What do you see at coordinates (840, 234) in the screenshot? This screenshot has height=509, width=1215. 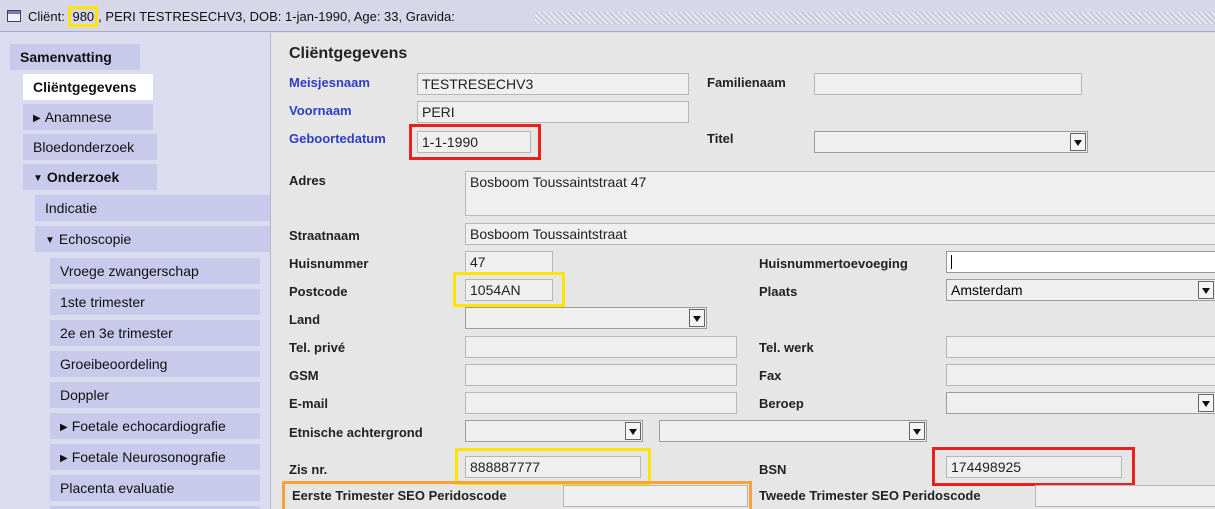 I see `straatnaam-field: Bosboom Toussaintstraat` at bounding box center [840, 234].